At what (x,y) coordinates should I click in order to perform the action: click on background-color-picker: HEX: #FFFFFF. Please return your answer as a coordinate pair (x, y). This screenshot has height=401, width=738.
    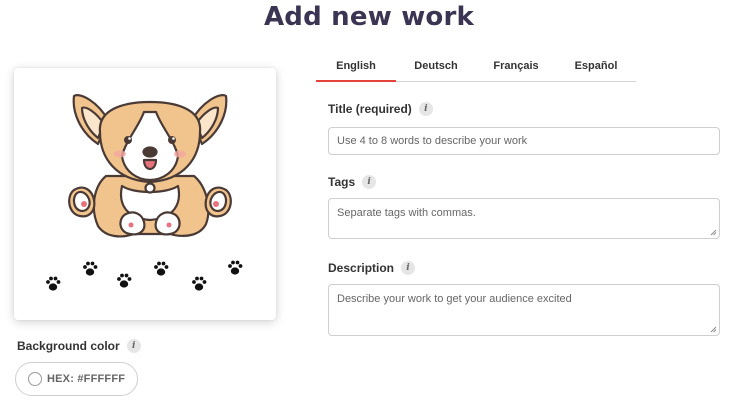
    Looking at the image, I should click on (76, 379).